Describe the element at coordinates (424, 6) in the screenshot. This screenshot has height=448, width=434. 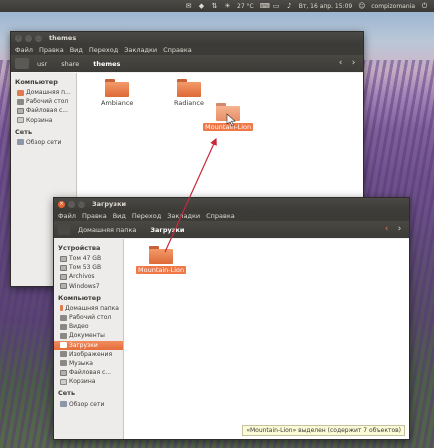
I see `power-icon: ⏻` at that location.